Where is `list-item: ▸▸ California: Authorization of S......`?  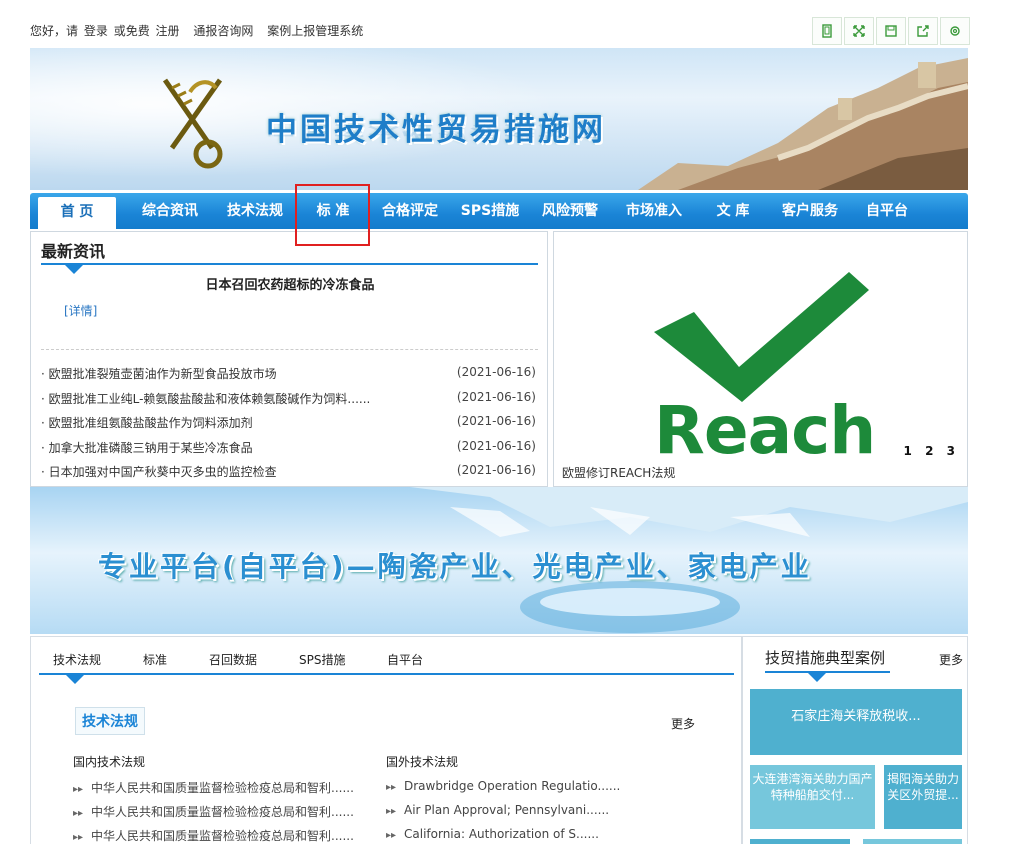 list-item: ▸▸ California: Authorization of S...... is located at coordinates (536, 835).